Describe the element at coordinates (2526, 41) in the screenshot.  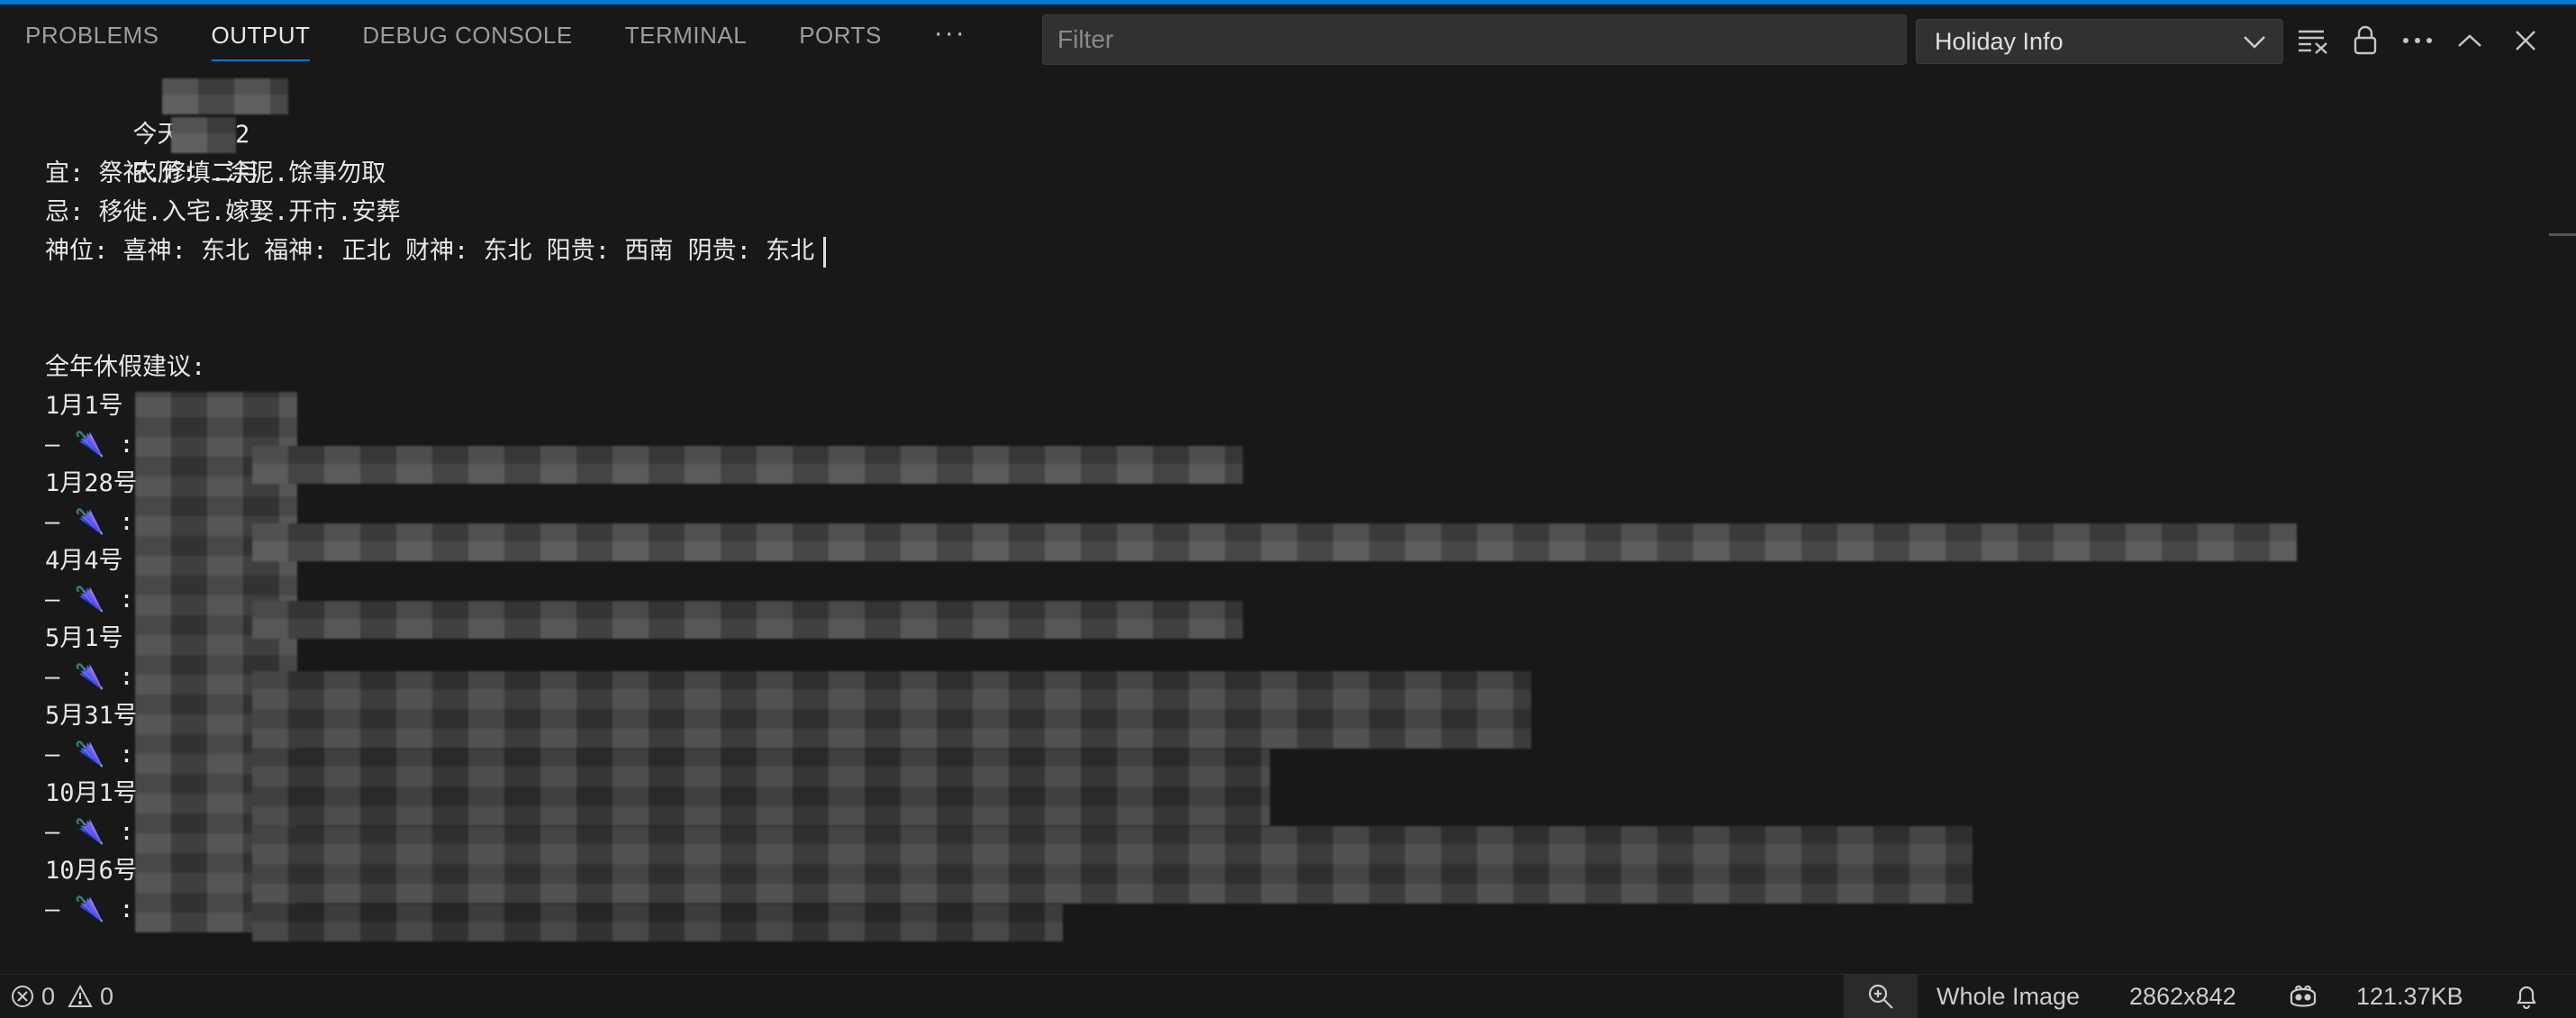
I see `close-panel-icon` at that location.